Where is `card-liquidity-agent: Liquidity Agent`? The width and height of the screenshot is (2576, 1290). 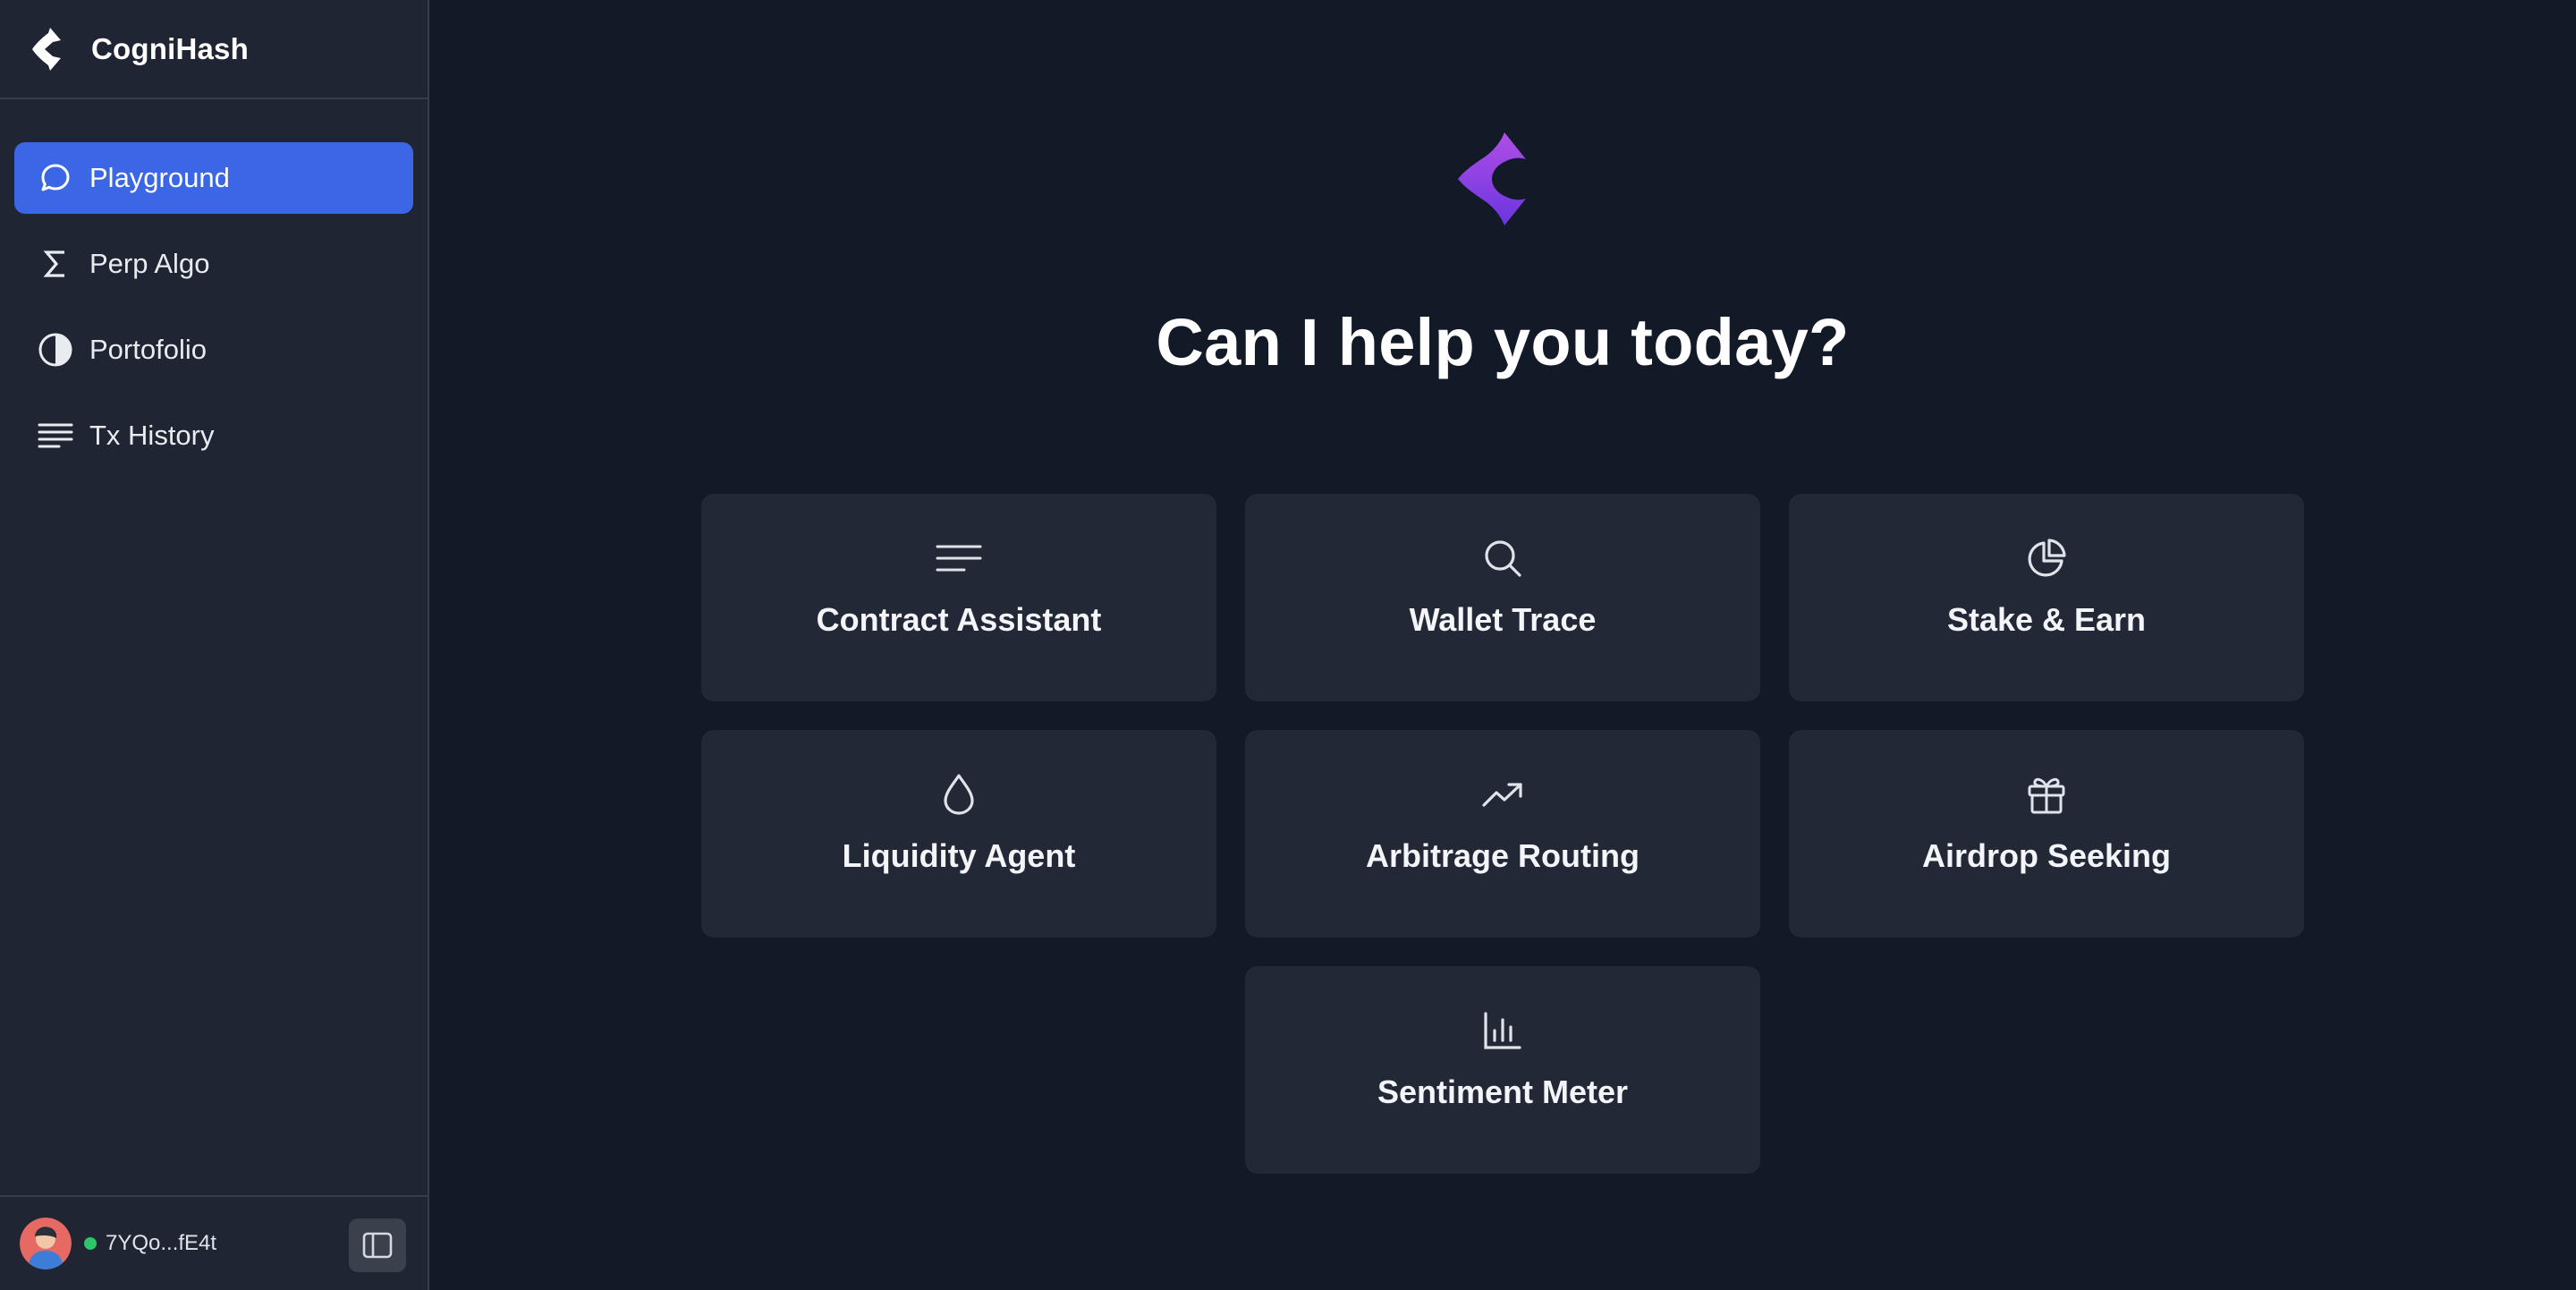
card-liquidity-agent: Liquidity Agent is located at coordinates (958, 834).